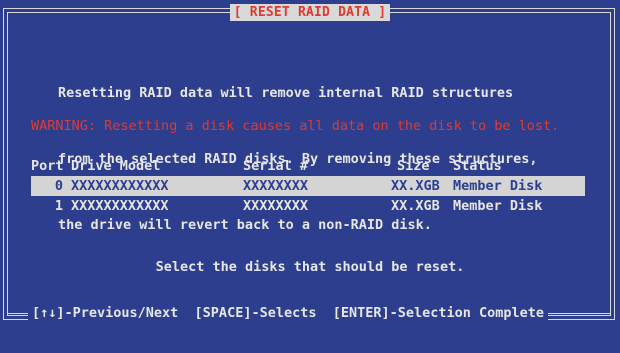 Image resolution: width=620 pixels, height=353 pixels. Describe the element at coordinates (413, 166) in the screenshot. I see `header-size: Size` at that location.